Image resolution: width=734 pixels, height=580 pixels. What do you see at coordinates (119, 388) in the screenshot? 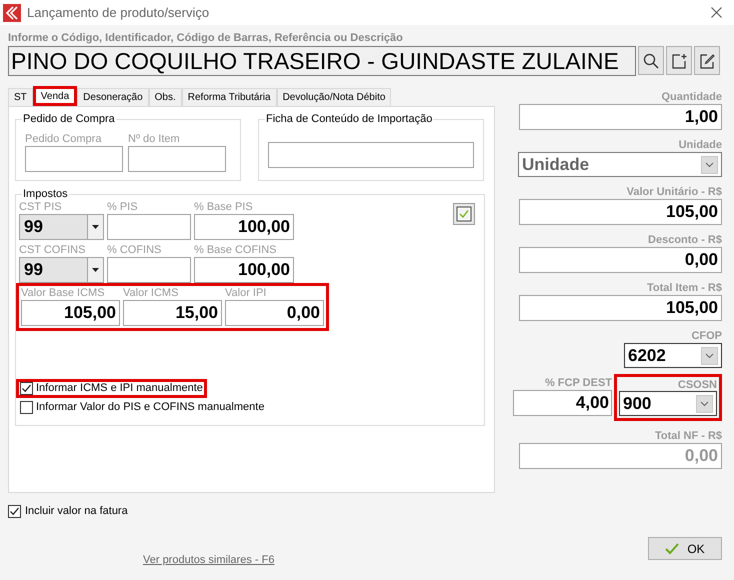
I see `checkbox-label: Informar ICMS e IPI manualmente` at bounding box center [119, 388].